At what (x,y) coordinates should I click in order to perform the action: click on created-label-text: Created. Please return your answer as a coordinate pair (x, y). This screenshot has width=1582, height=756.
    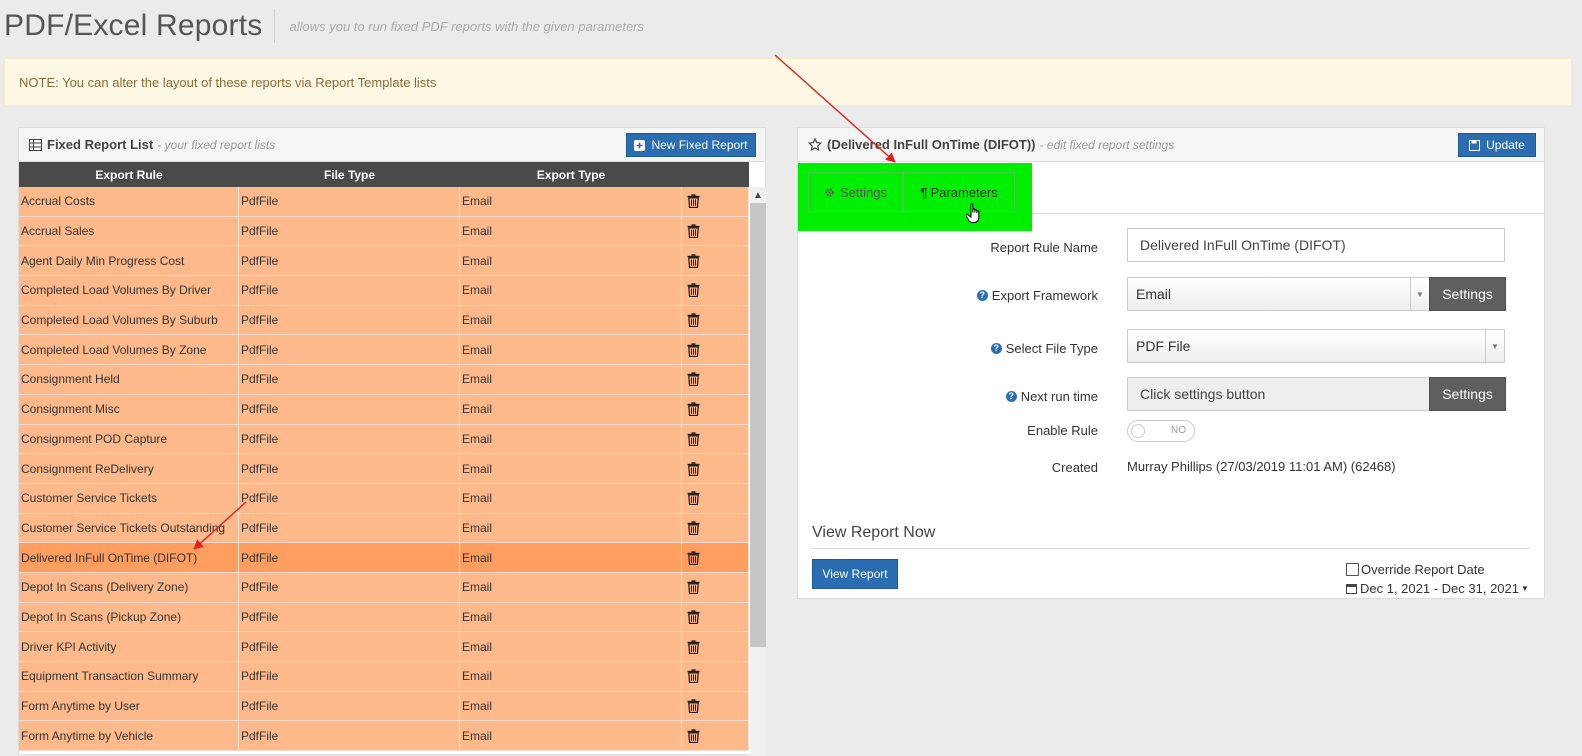
    Looking at the image, I should click on (1074, 467).